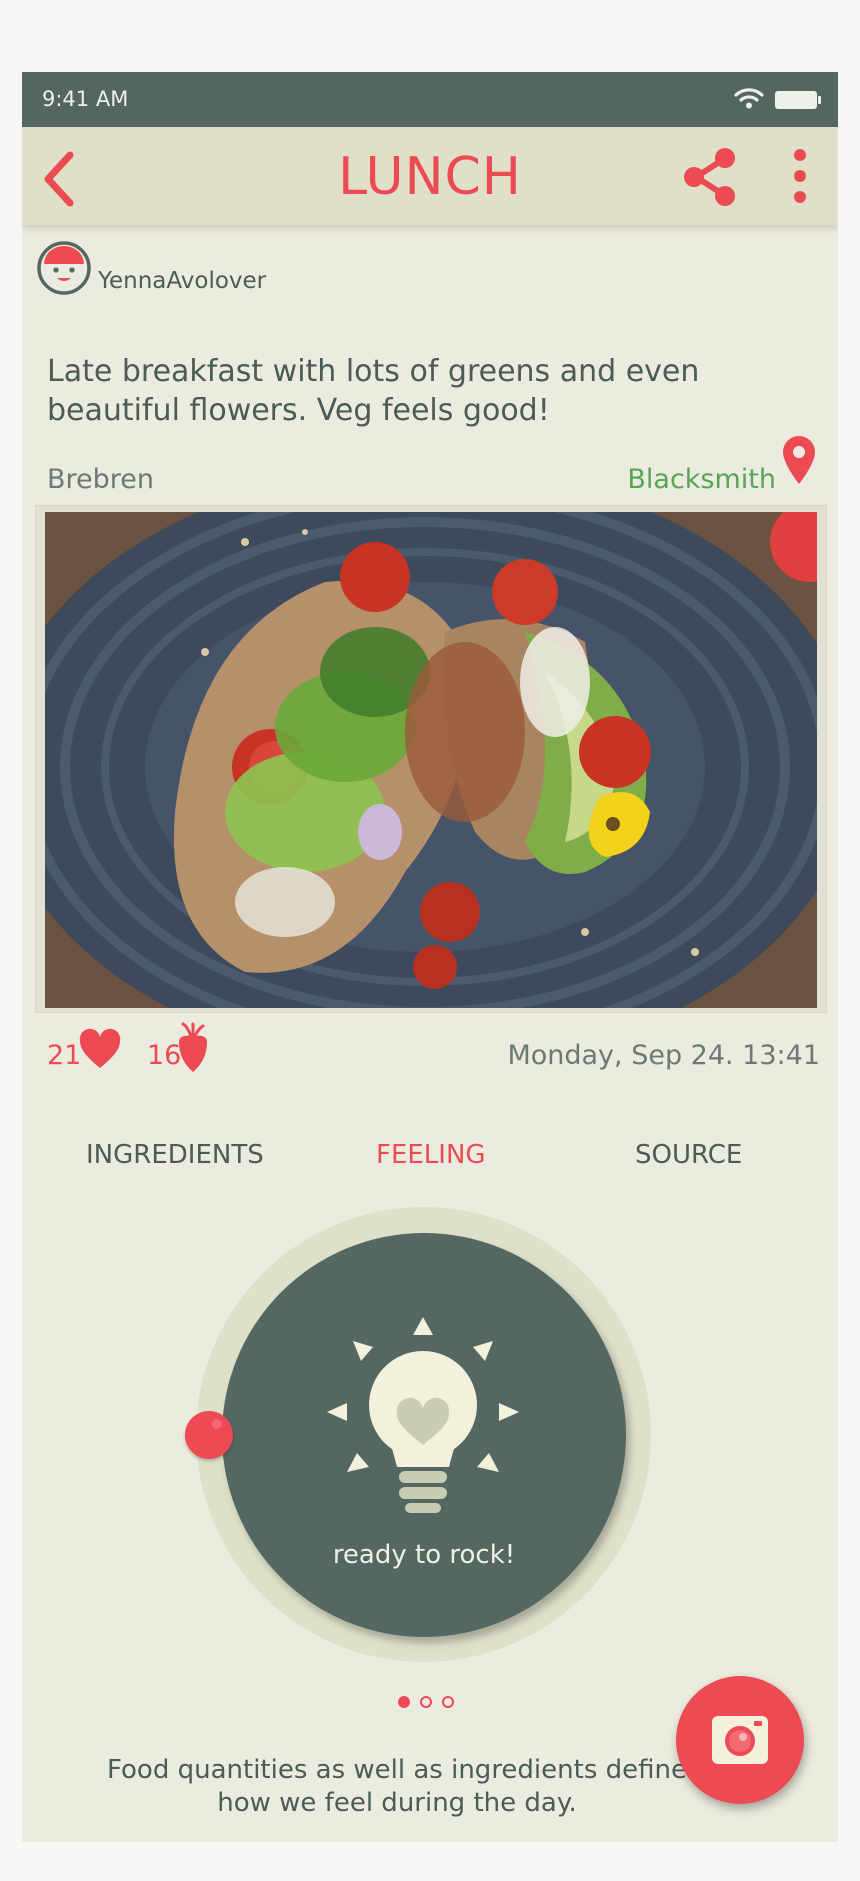 Image resolution: width=860 pixels, height=1881 pixels. What do you see at coordinates (423, 1419) in the screenshot?
I see `lightbulb-heart-icon` at bounding box center [423, 1419].